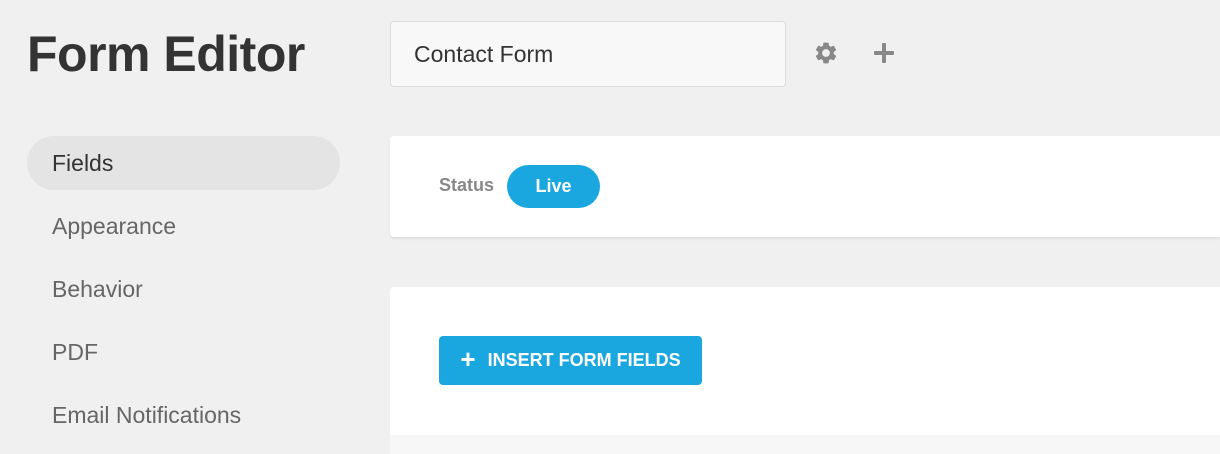  I want to click on sidebar-item-label: Email Notifications, so click(147, 414).